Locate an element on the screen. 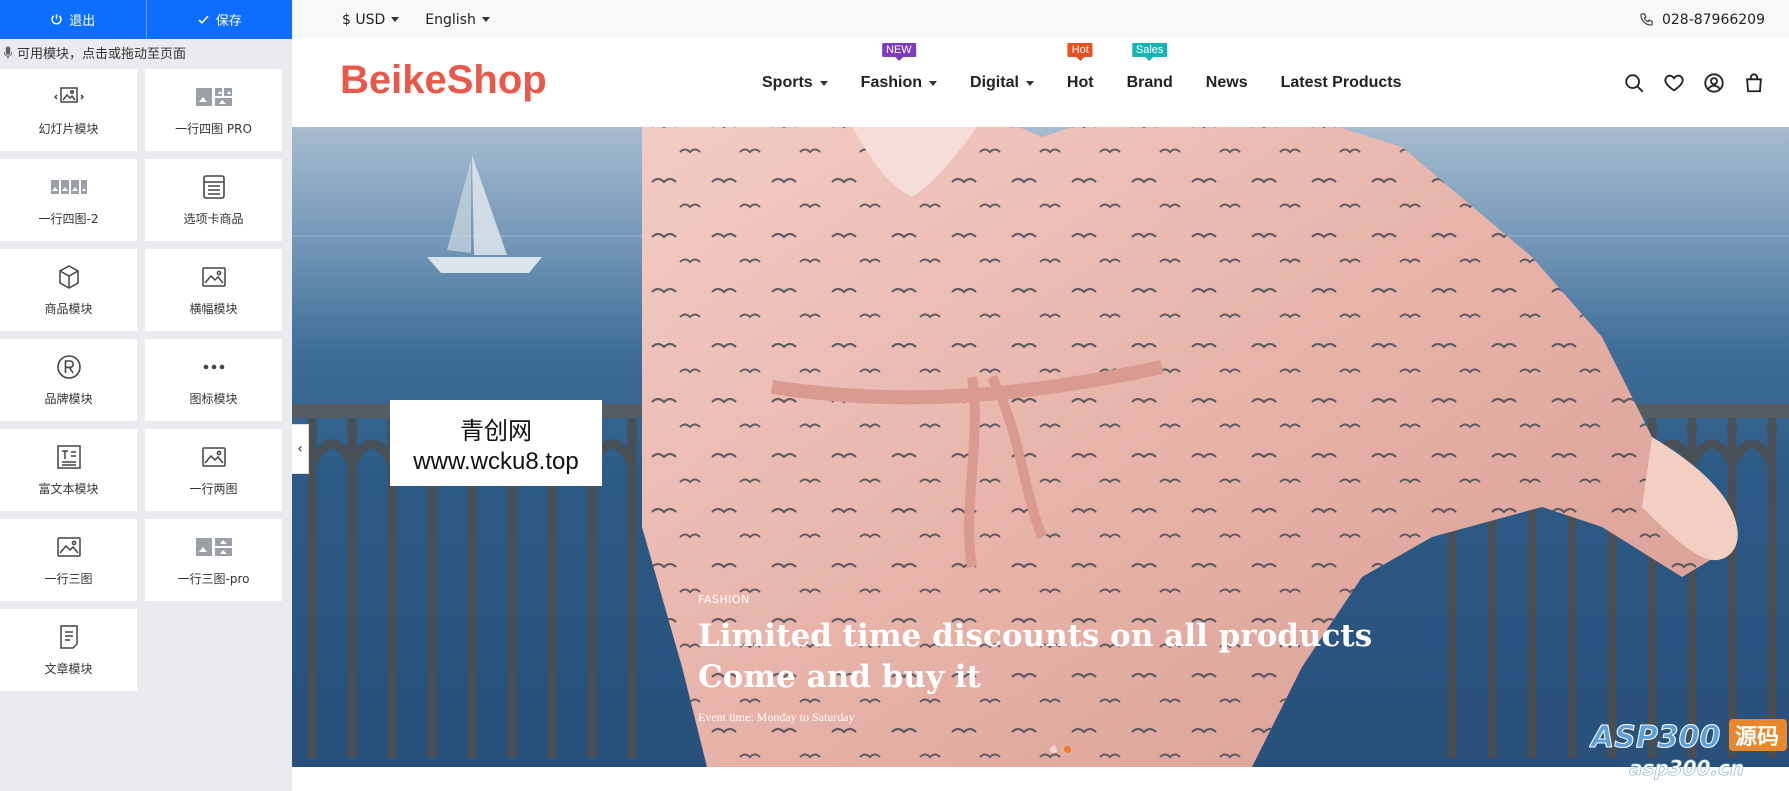 The height and width of the screenshot is (791, 1789). nav-item-label: News is located at coordinates (1226, 82).